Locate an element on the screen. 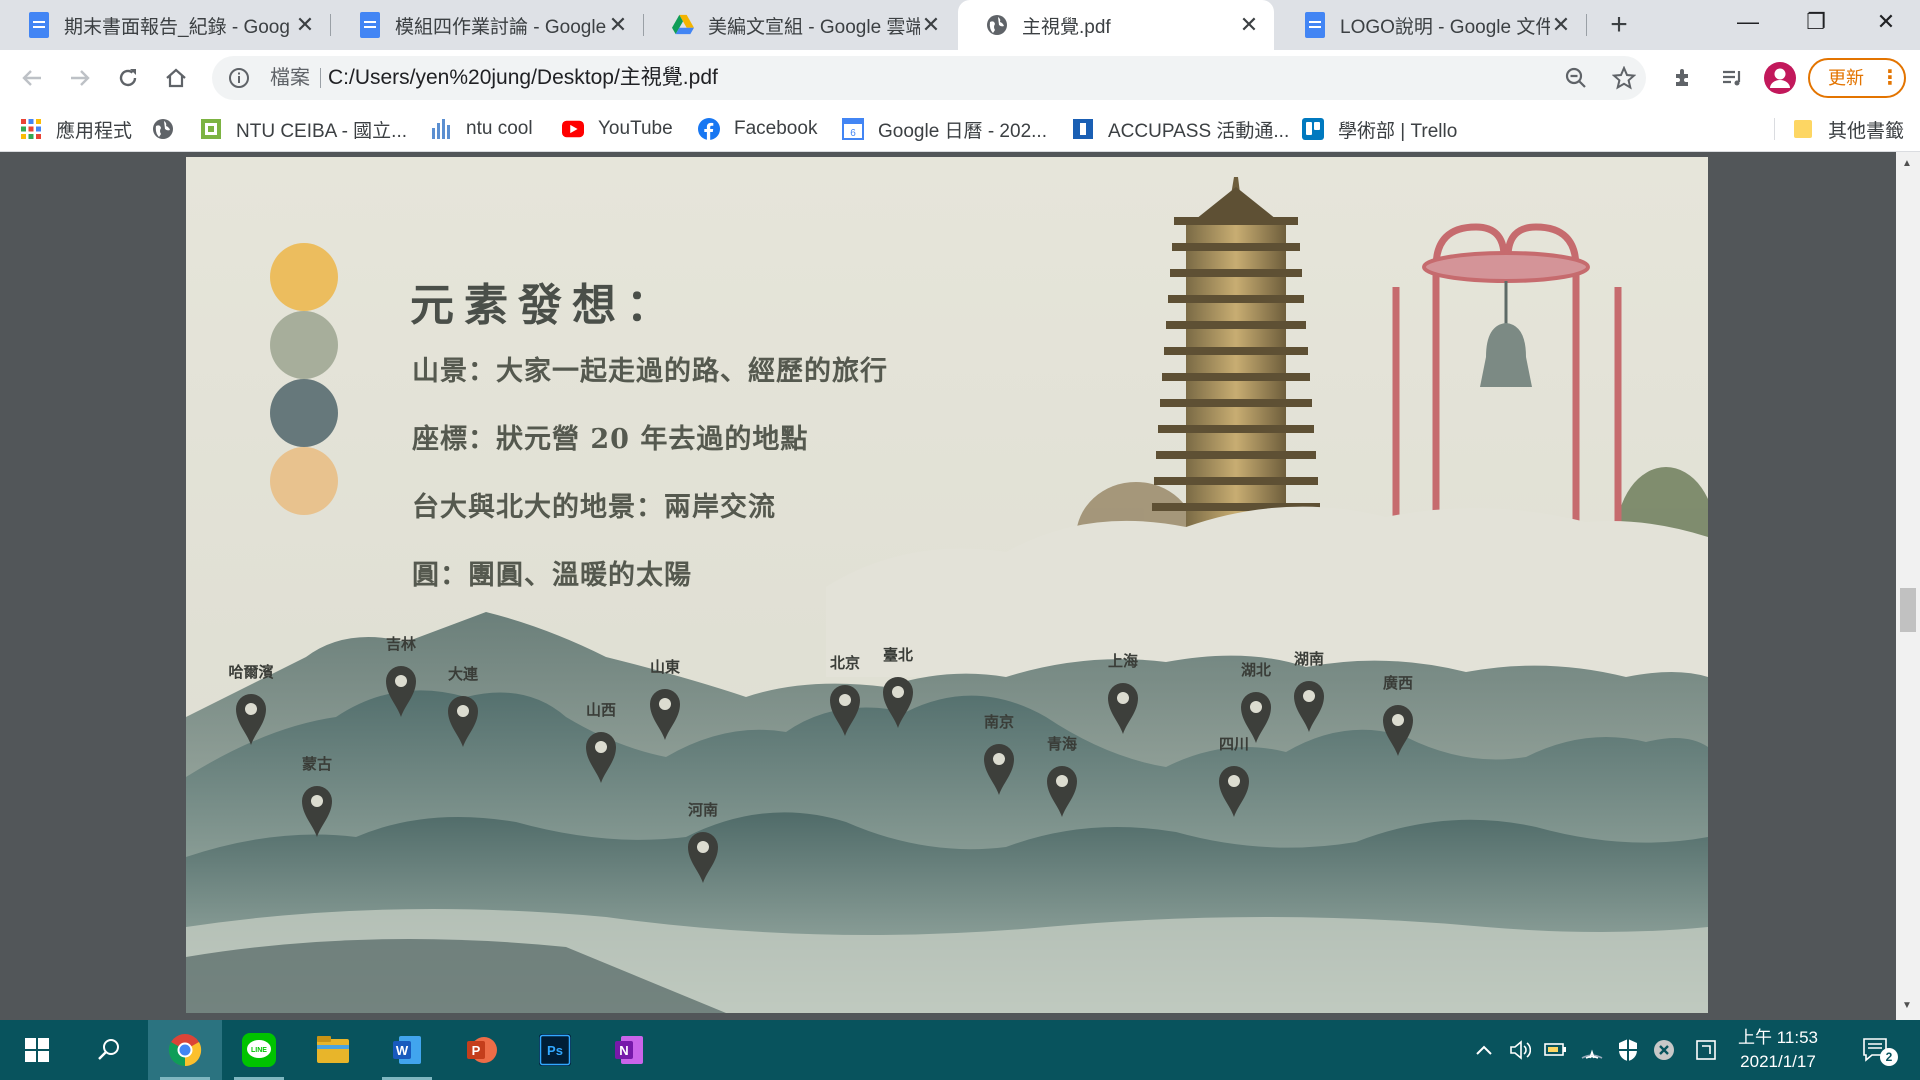  profile-avatar is located at coordinates (1780, 78).